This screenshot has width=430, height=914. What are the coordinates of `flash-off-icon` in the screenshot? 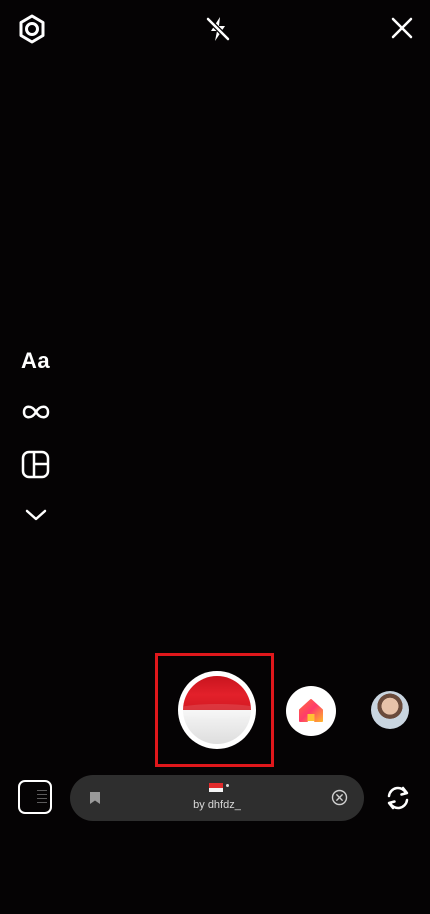 It's located at (218, 29).